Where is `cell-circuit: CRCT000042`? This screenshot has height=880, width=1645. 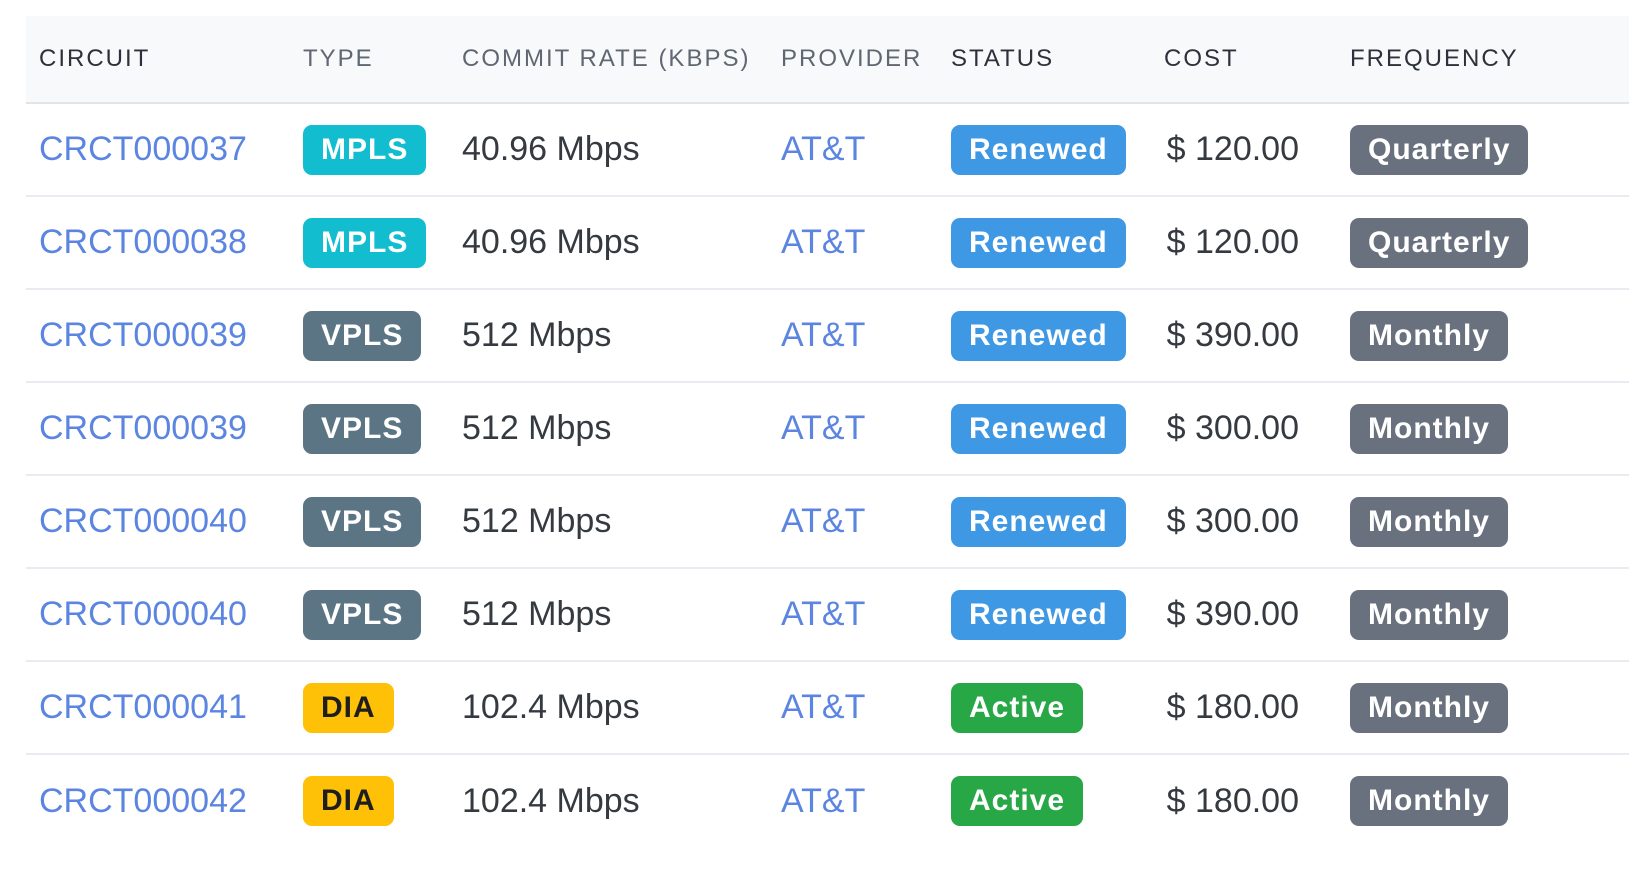 cell-circuit: CRCT000042 is located at coordinates (158, 800).